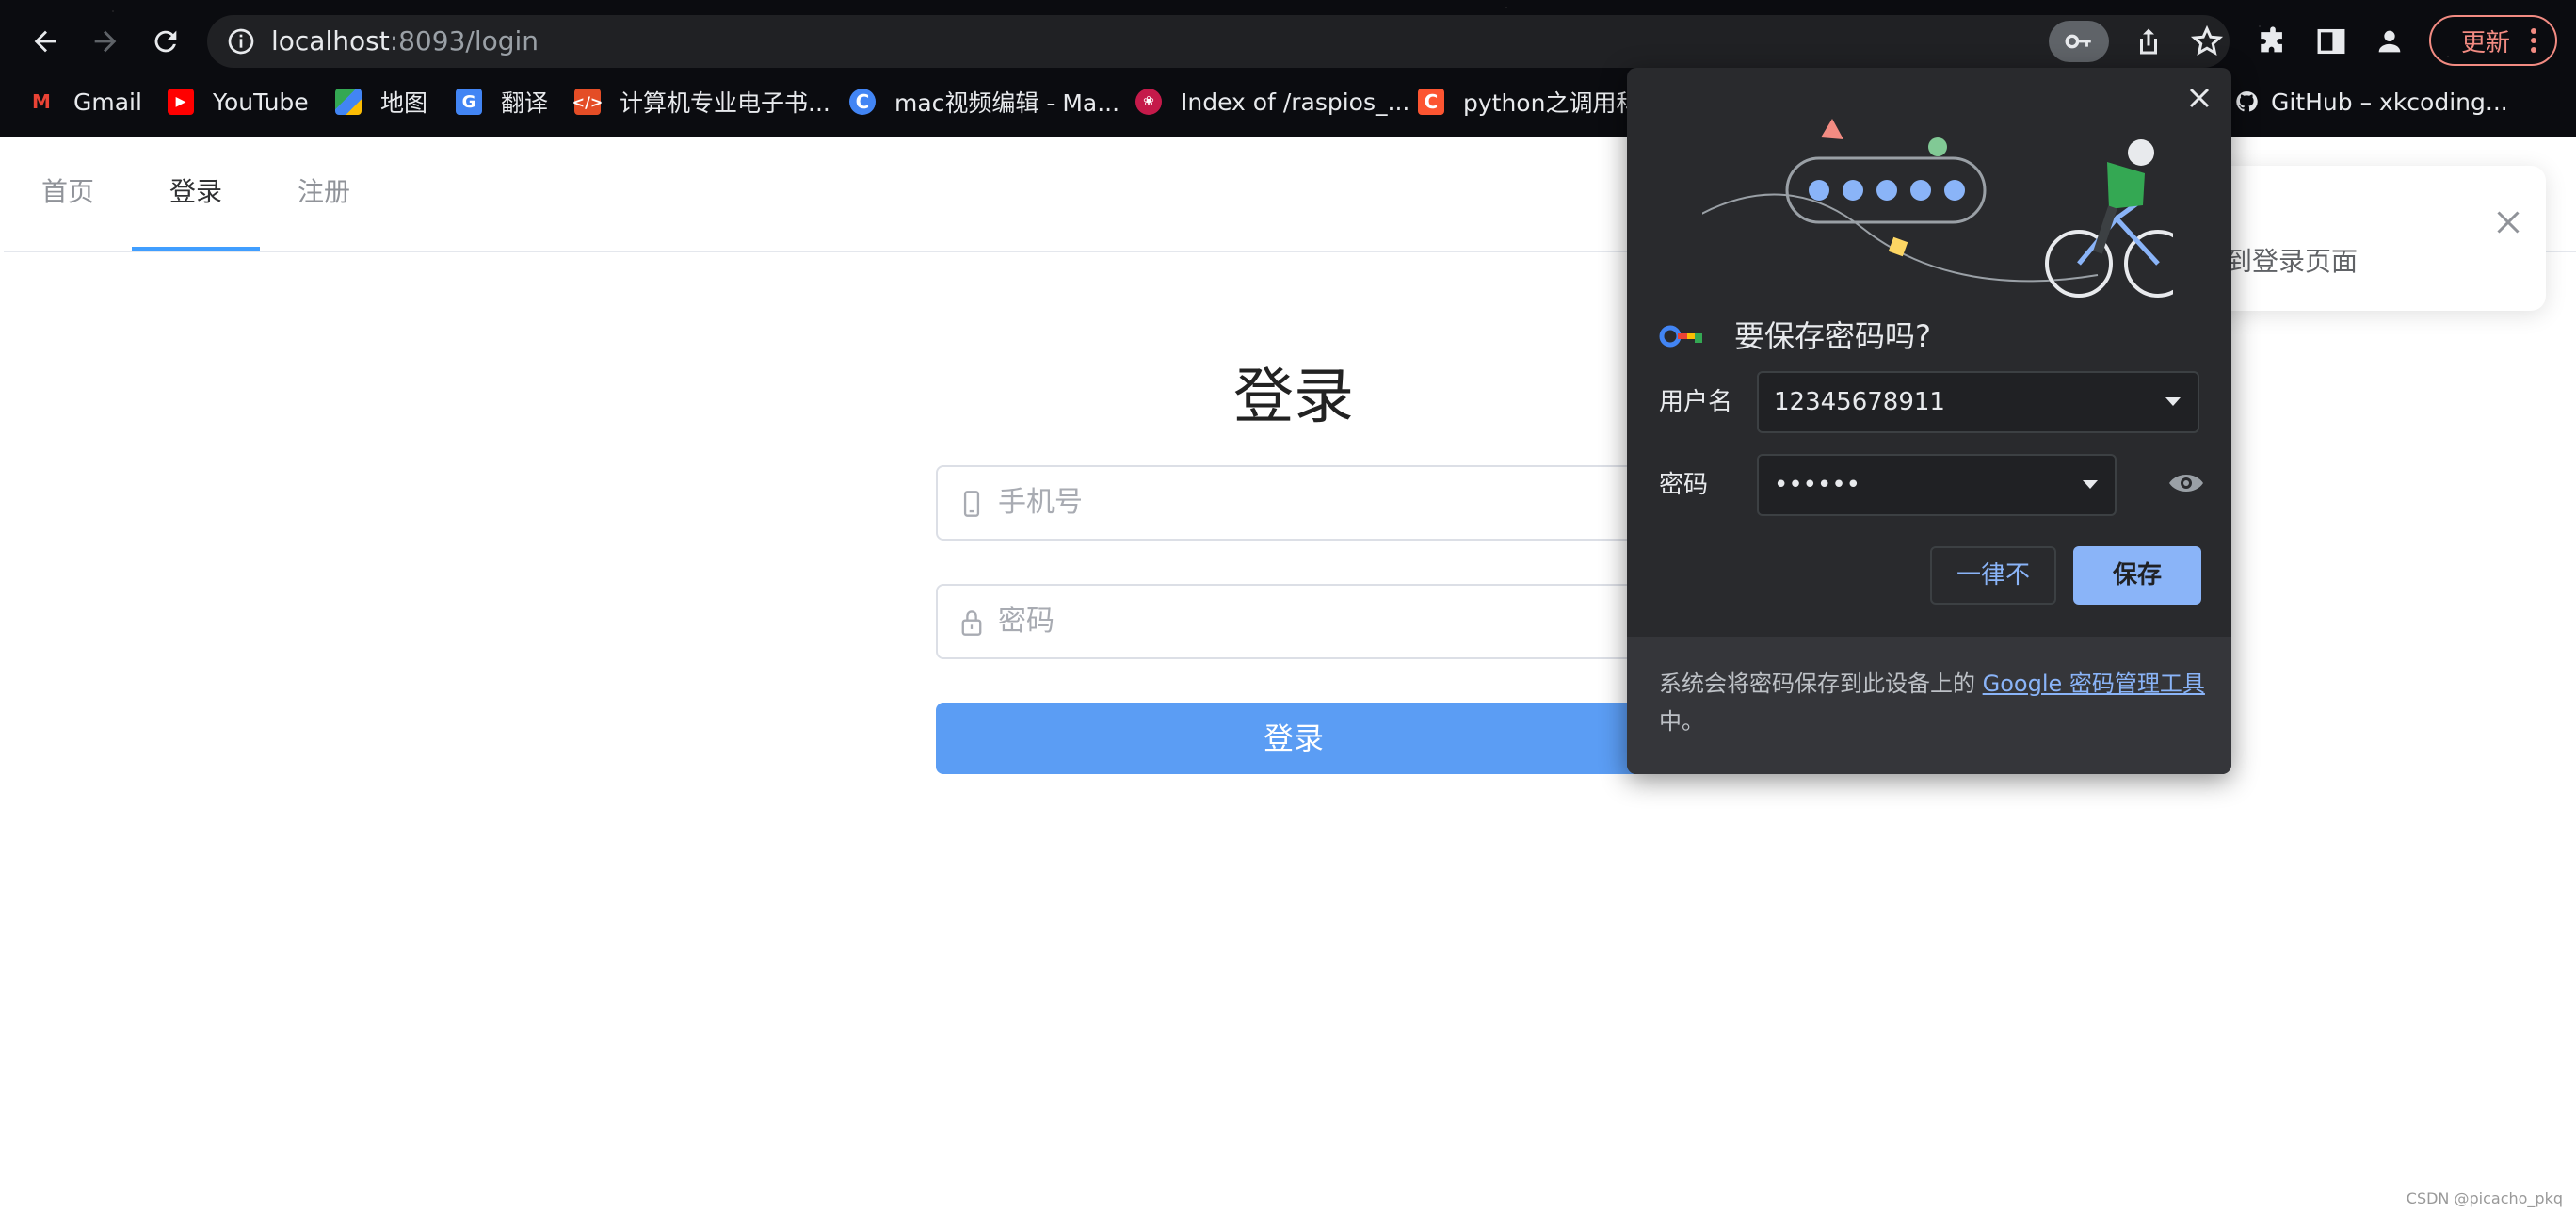  Describe the element at coordinates (261, 102) in the screenshot. I see `bookmark-label: YouTube` at that location.